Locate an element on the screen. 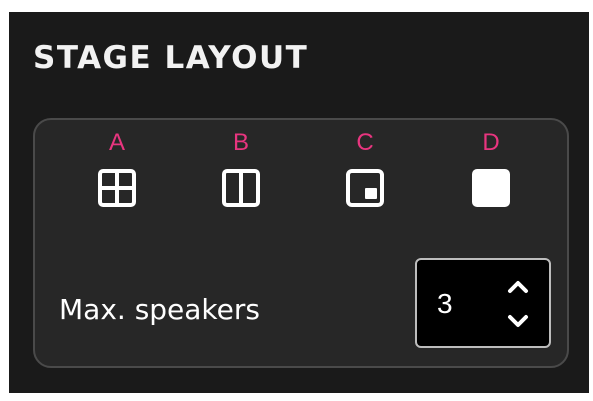 The width and height of the screenshot is (593, 401). layout-option-c: C is located at coordinates (365, 172).